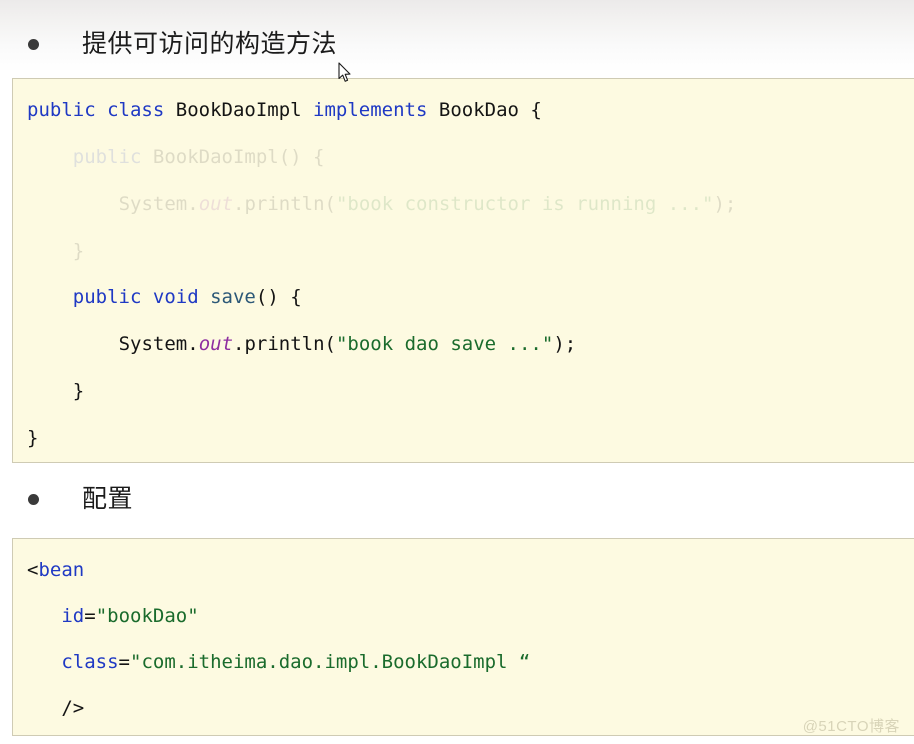  Describe the element at coordinates (530, 110) in the screenshot. I see `java-code-token: {` at that location.